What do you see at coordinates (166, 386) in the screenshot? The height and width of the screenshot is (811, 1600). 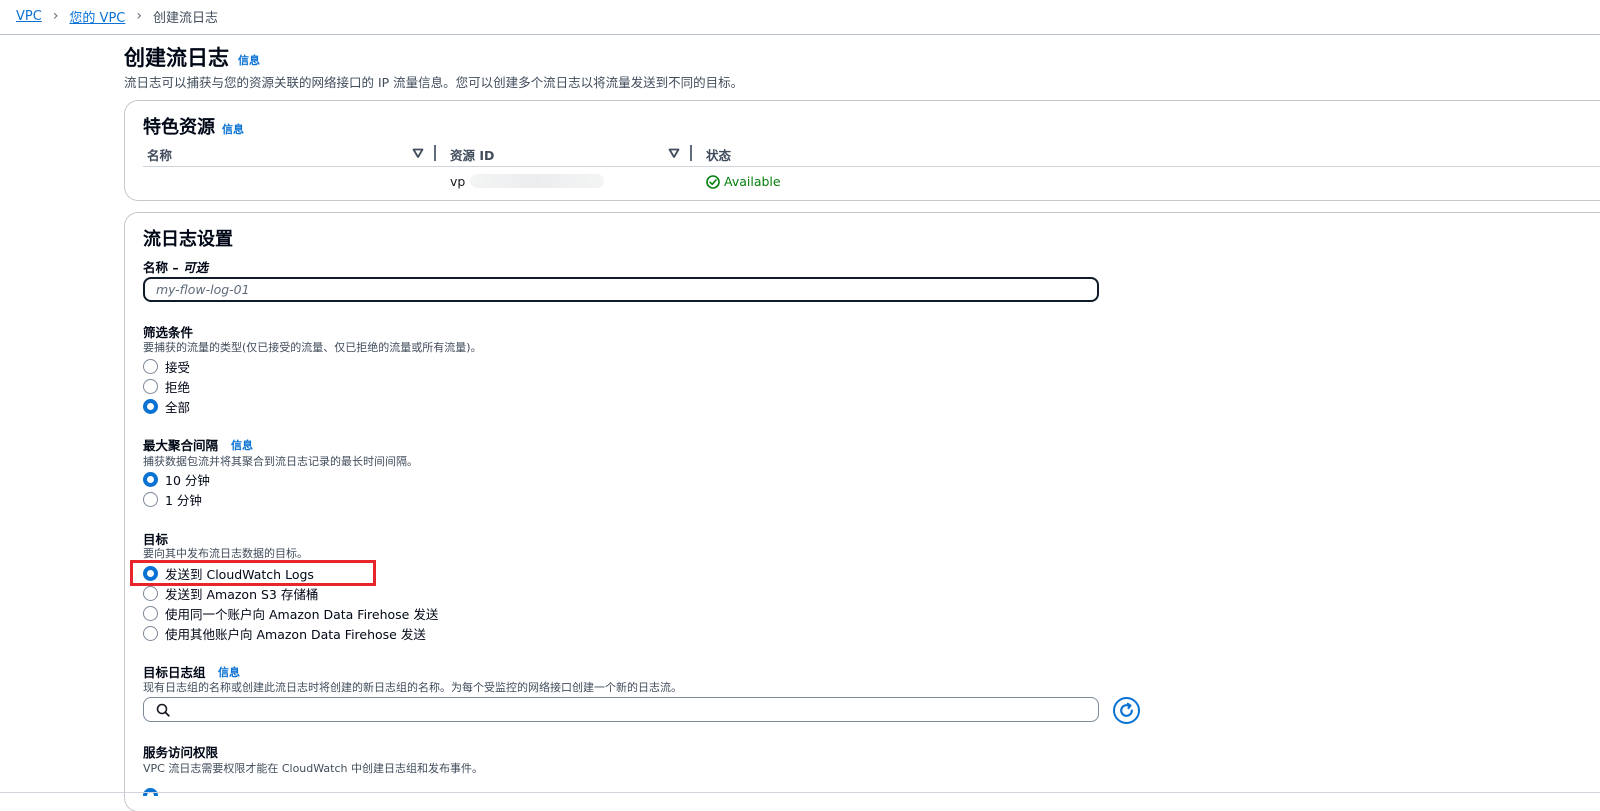 I see `filter-option-reject: 拒绝` at bounding box center [166, 386].